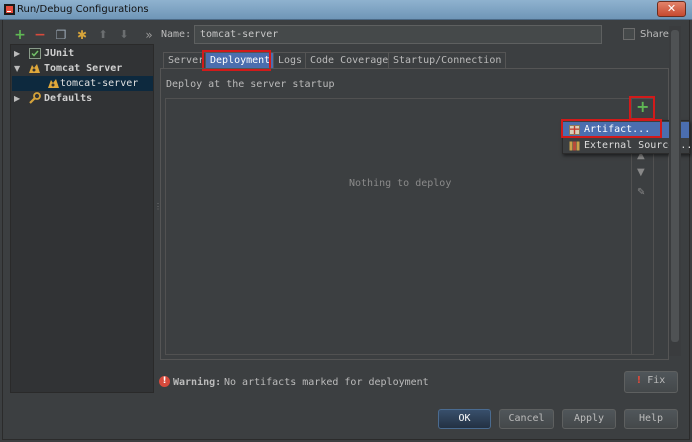 The width and height of the screenshot is (692, 442). Describe the element at coordinates (176, 34) in the screenshot. I see `name-label: Name:` at that location.